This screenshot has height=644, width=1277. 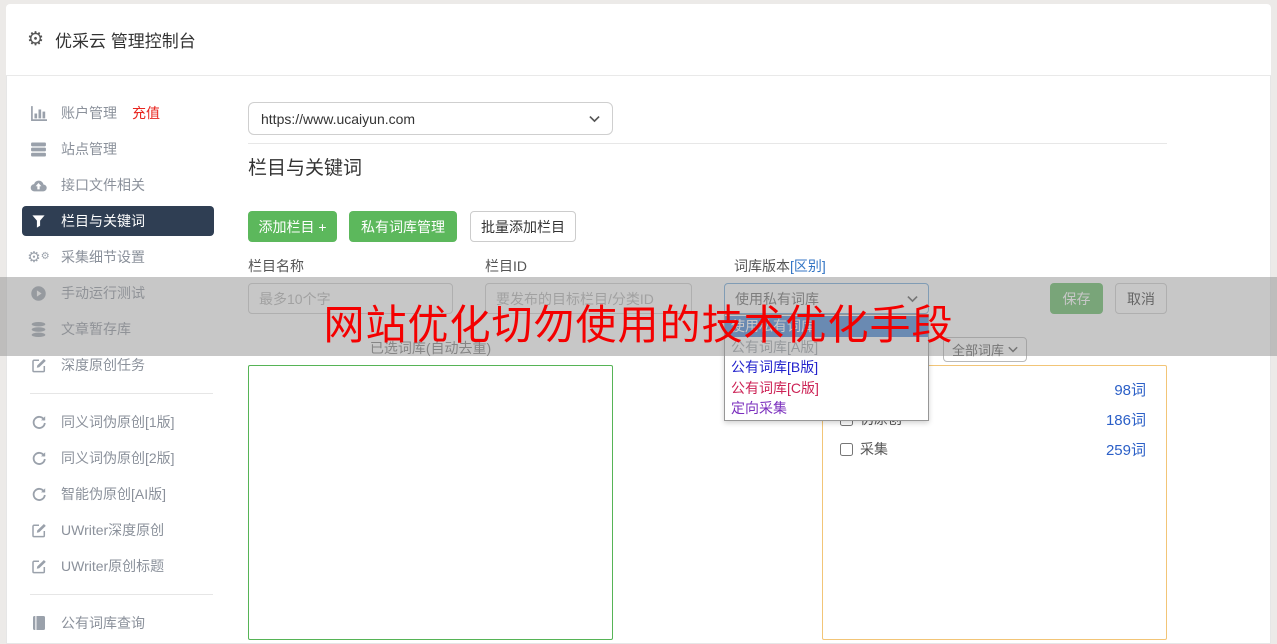 What do you see at coordinates (430, 502) in the screenshot?
I see `selected-thesaurus-box` at bounding box center [430, 502].